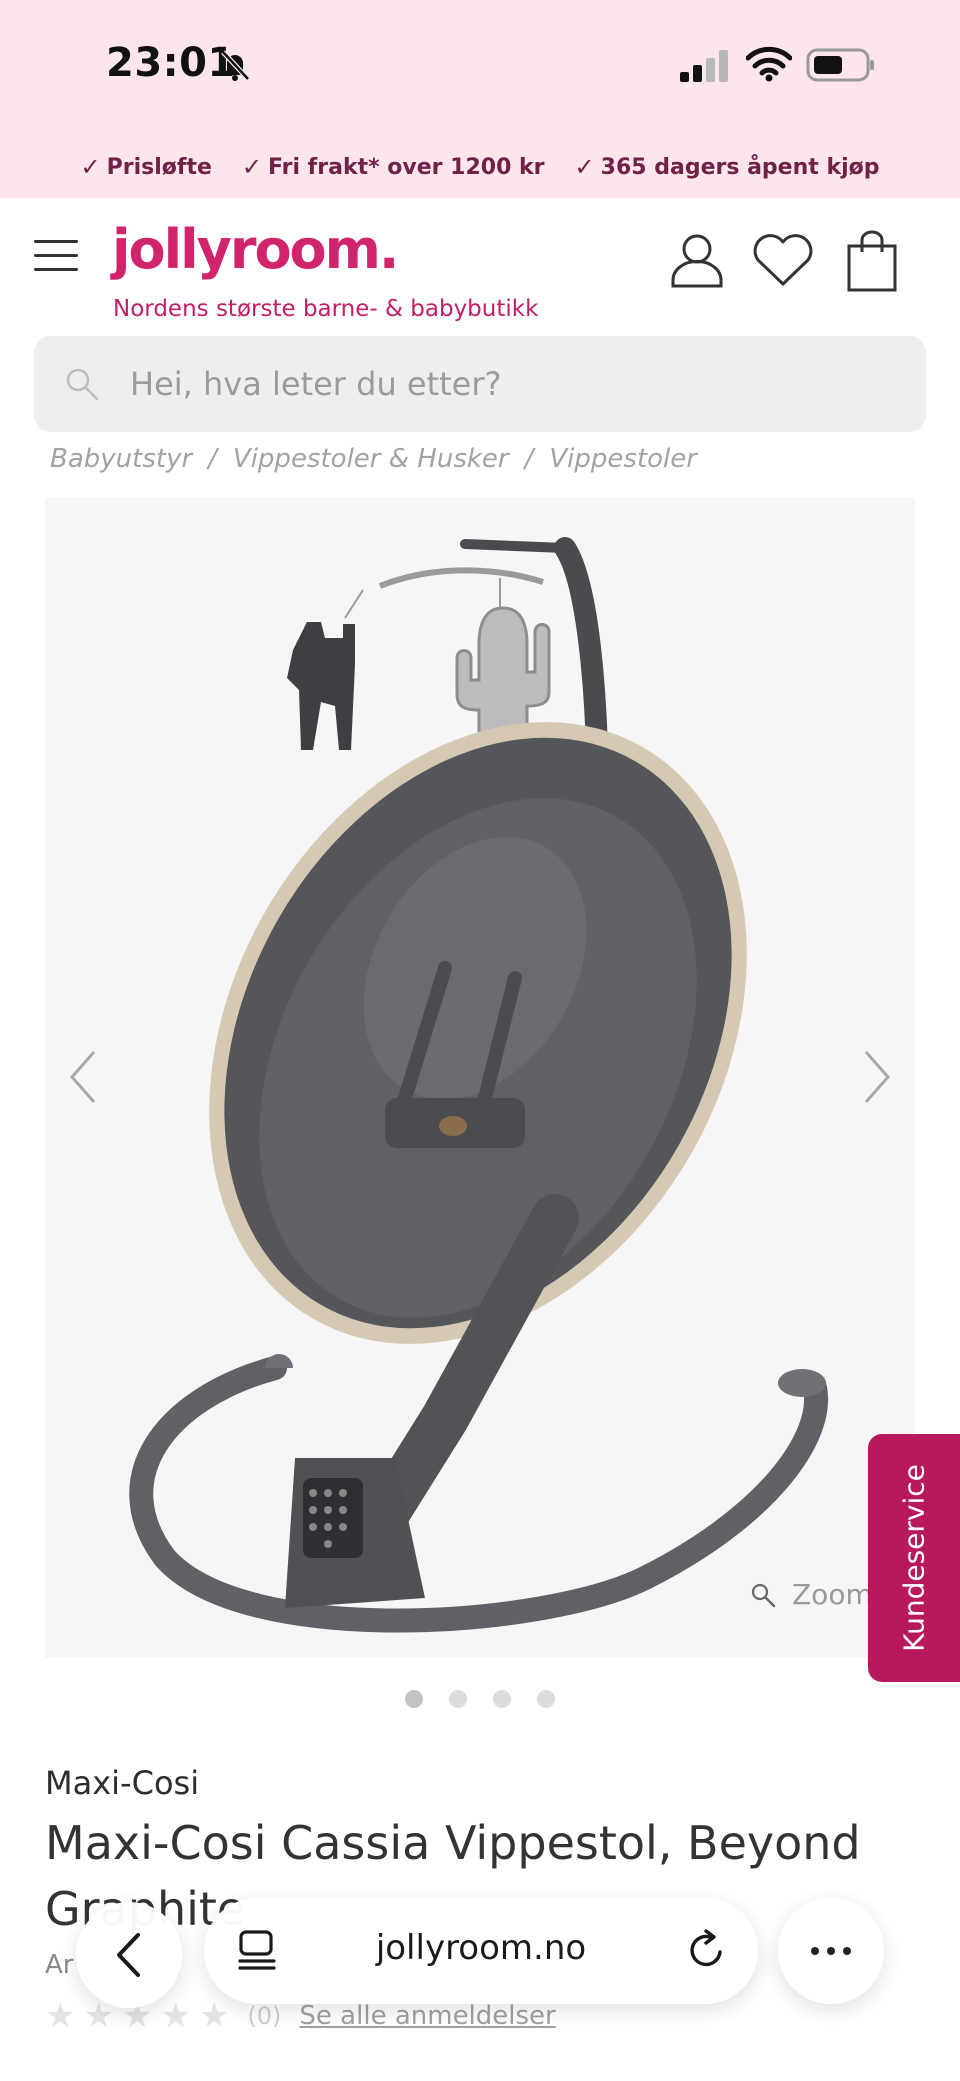  I want to click on promo-item: ✓ Prisløfte, so click(146, 167).